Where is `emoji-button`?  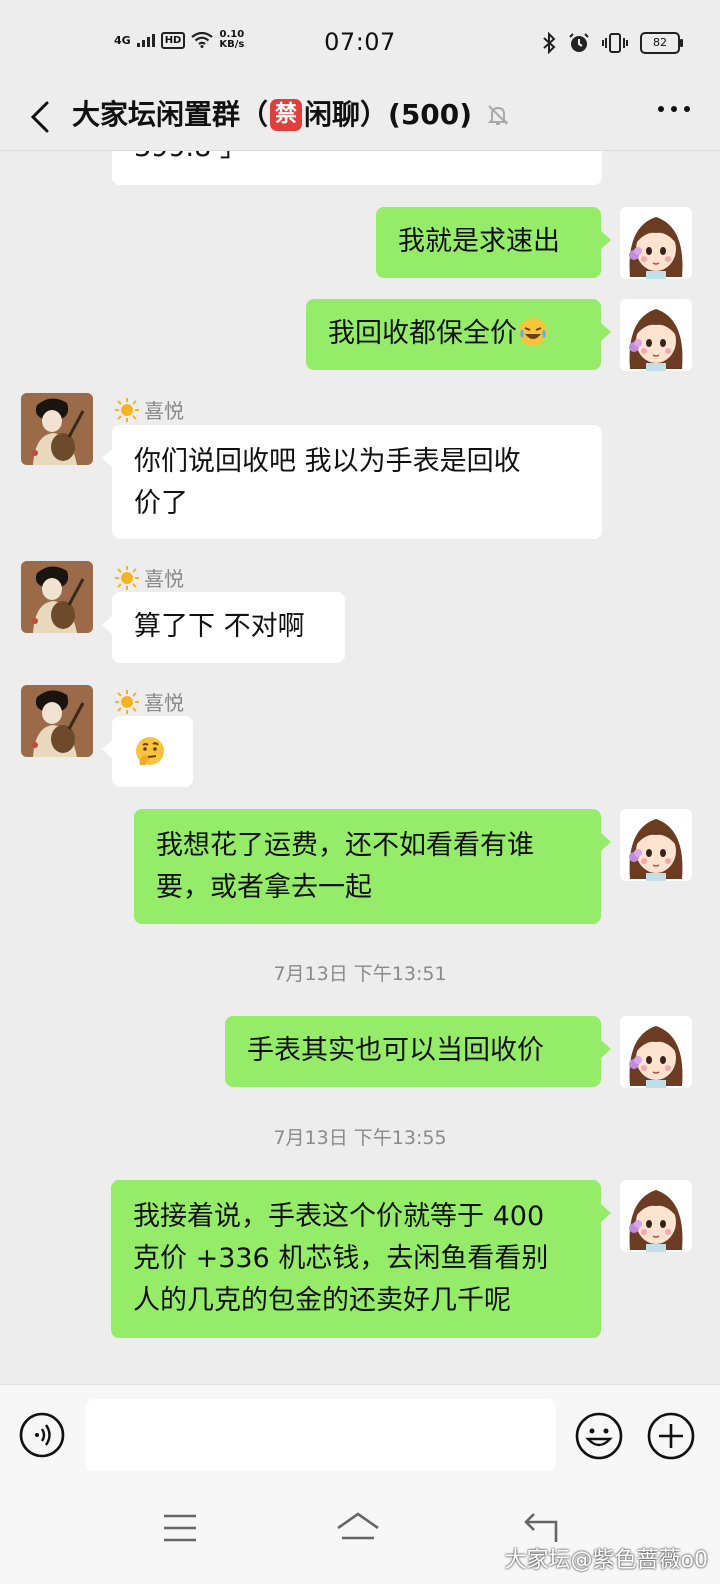 emoji-button is located at coordinates (599, 1436).